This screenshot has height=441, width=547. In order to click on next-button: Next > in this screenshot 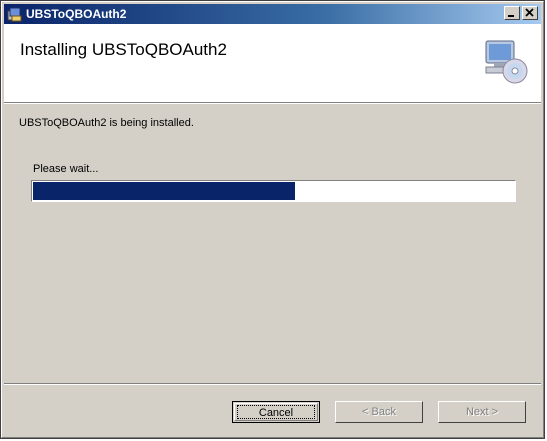, I will do `click(482, 412)`.